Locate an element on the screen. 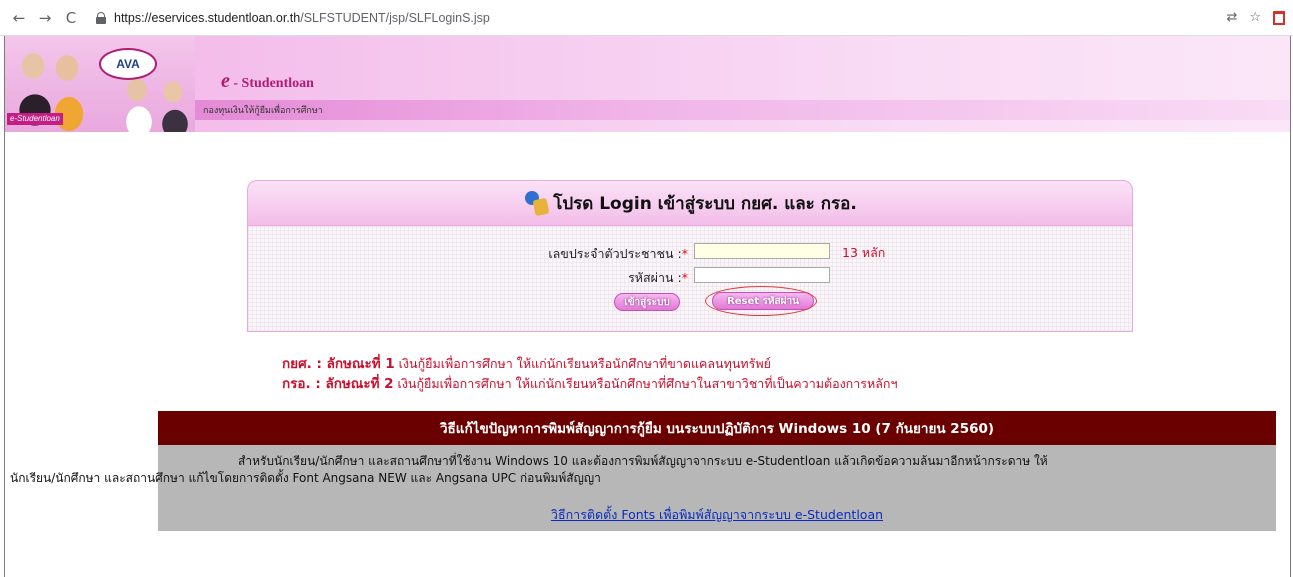 The height and width of the screenshot is (577, 1293). lock-icon is located at coordinates (101, 17).